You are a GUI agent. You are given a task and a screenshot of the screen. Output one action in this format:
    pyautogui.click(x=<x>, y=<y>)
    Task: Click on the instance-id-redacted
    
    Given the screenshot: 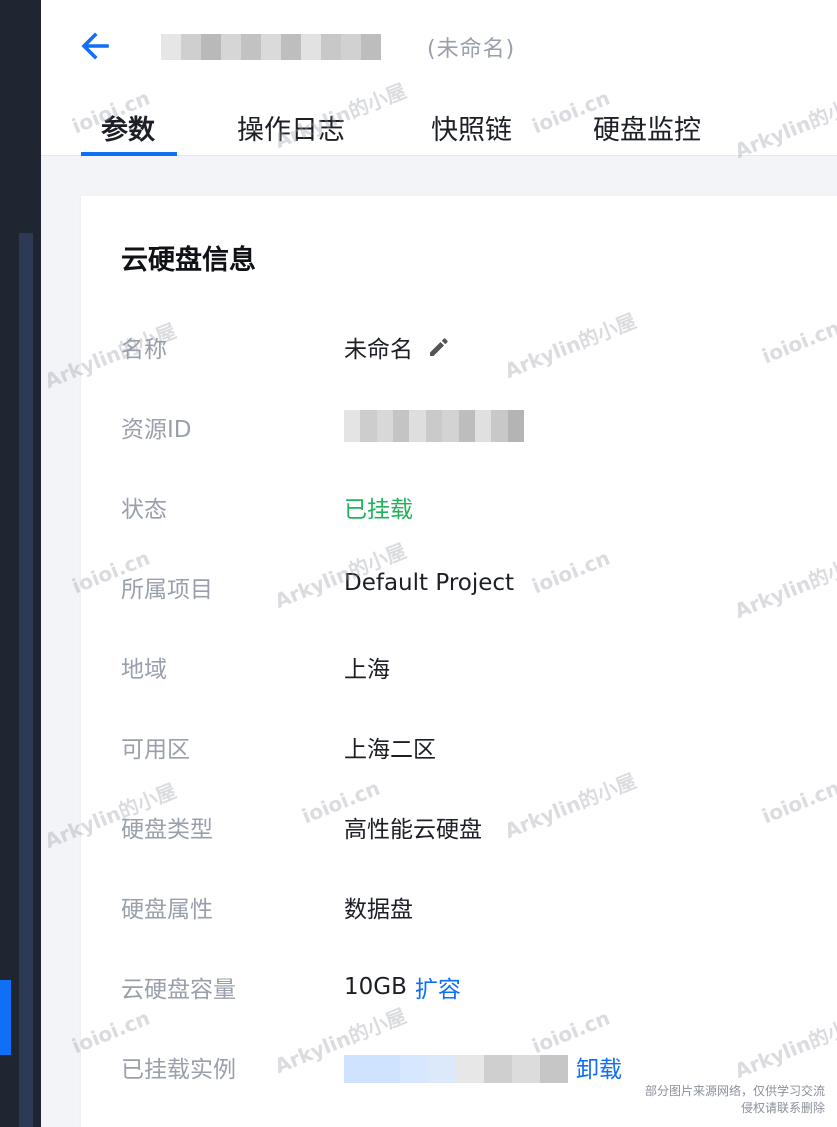 What is the action you would take?
    pyautogui.click(x=456, y=1069)
    